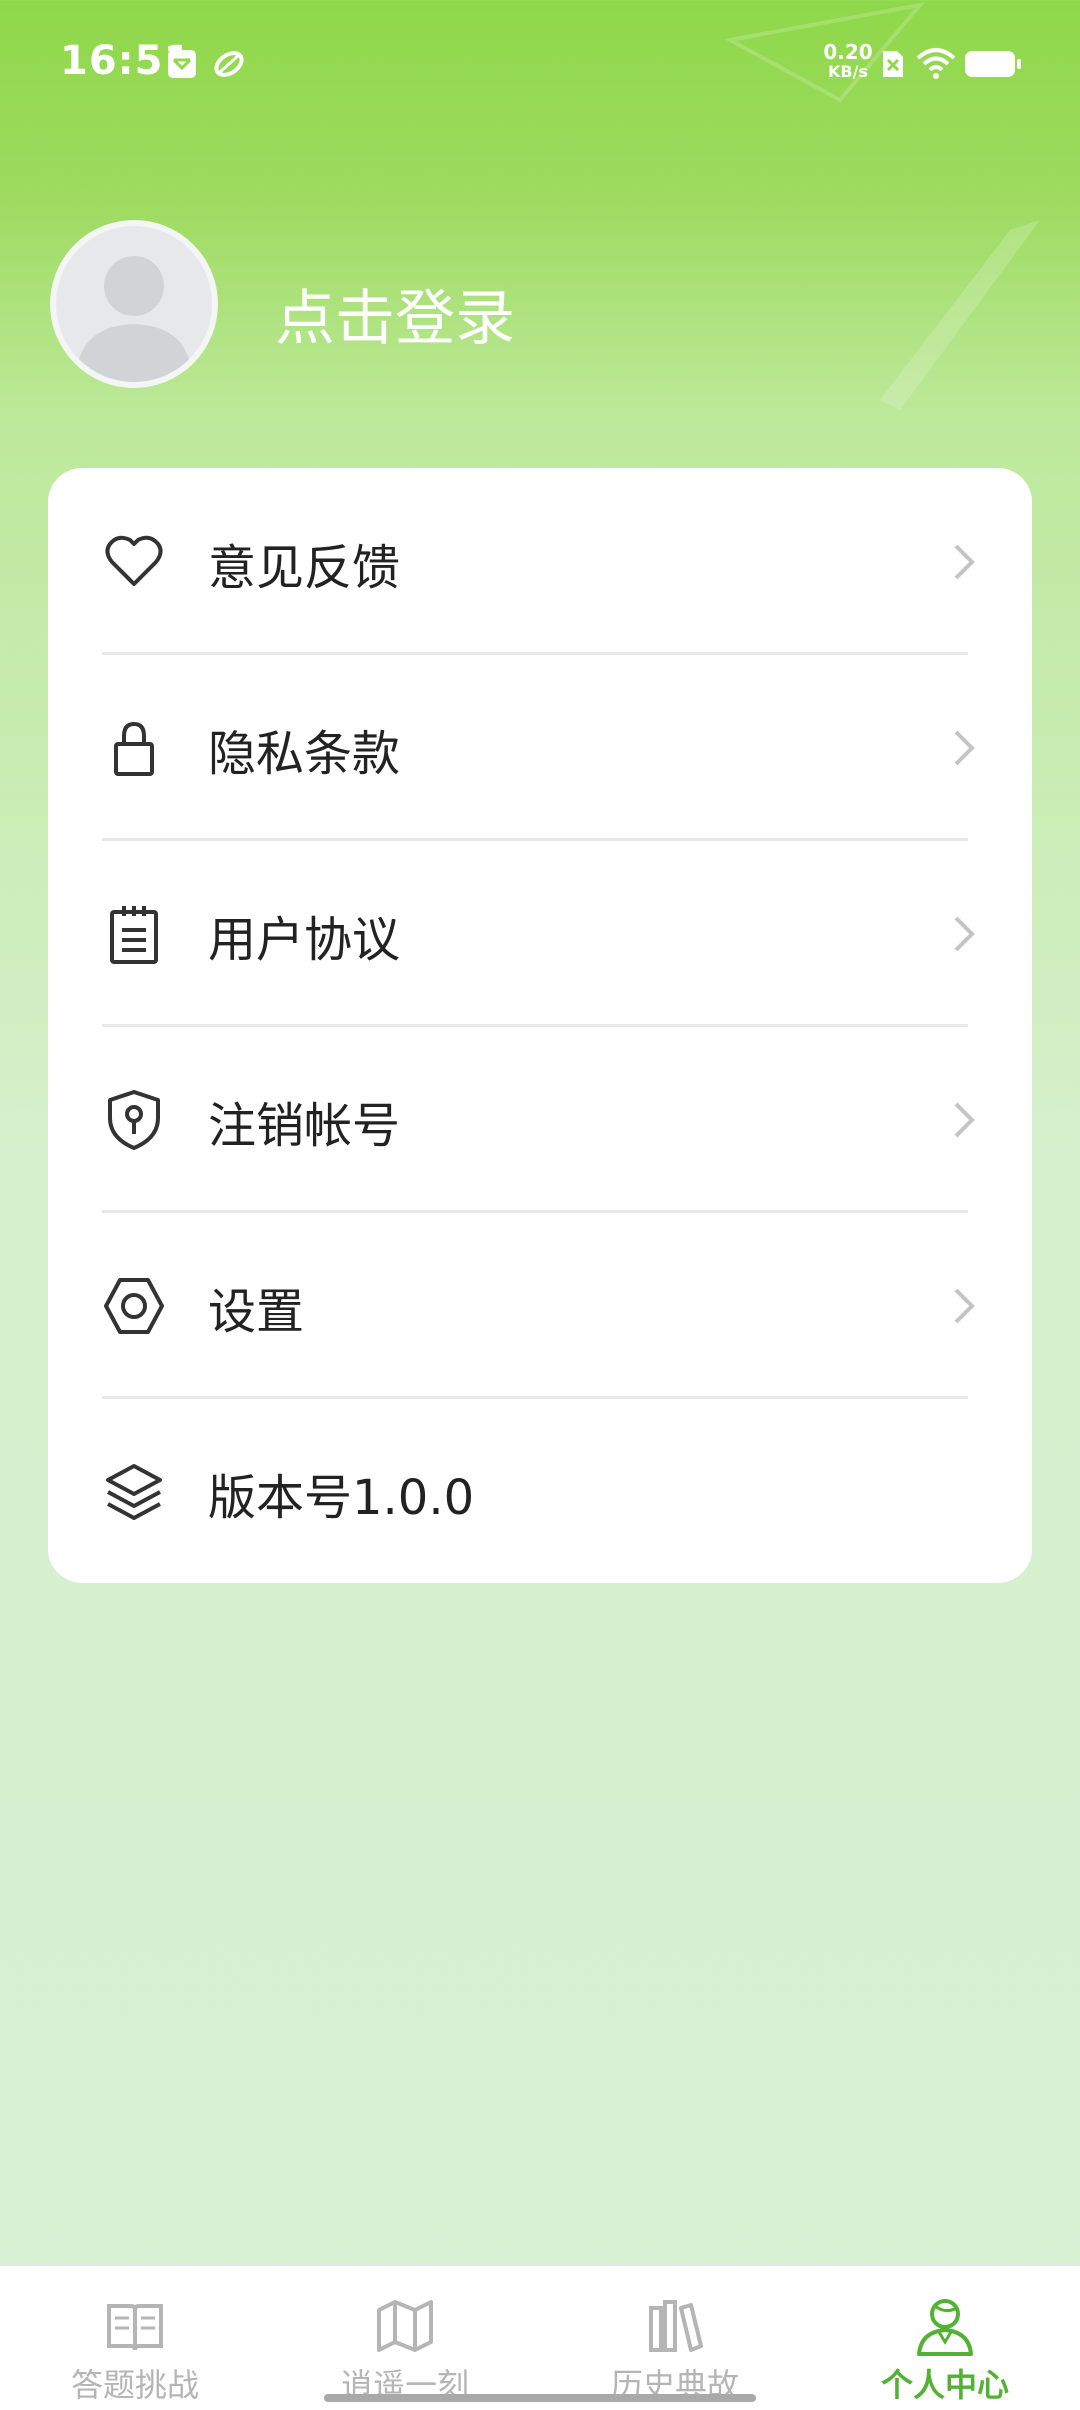 This screenshot has width=1080, height=2410. Describe the element at coordinates (993, 64) in the screenshot. I see `battery-icon` at that location.